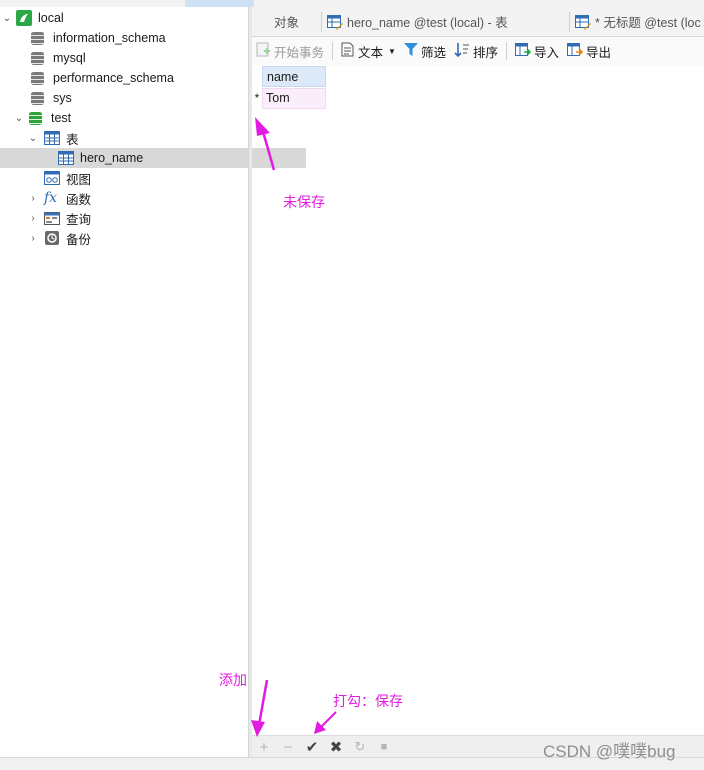  I want to click on annotation-add: 添加, so click(233, 680).